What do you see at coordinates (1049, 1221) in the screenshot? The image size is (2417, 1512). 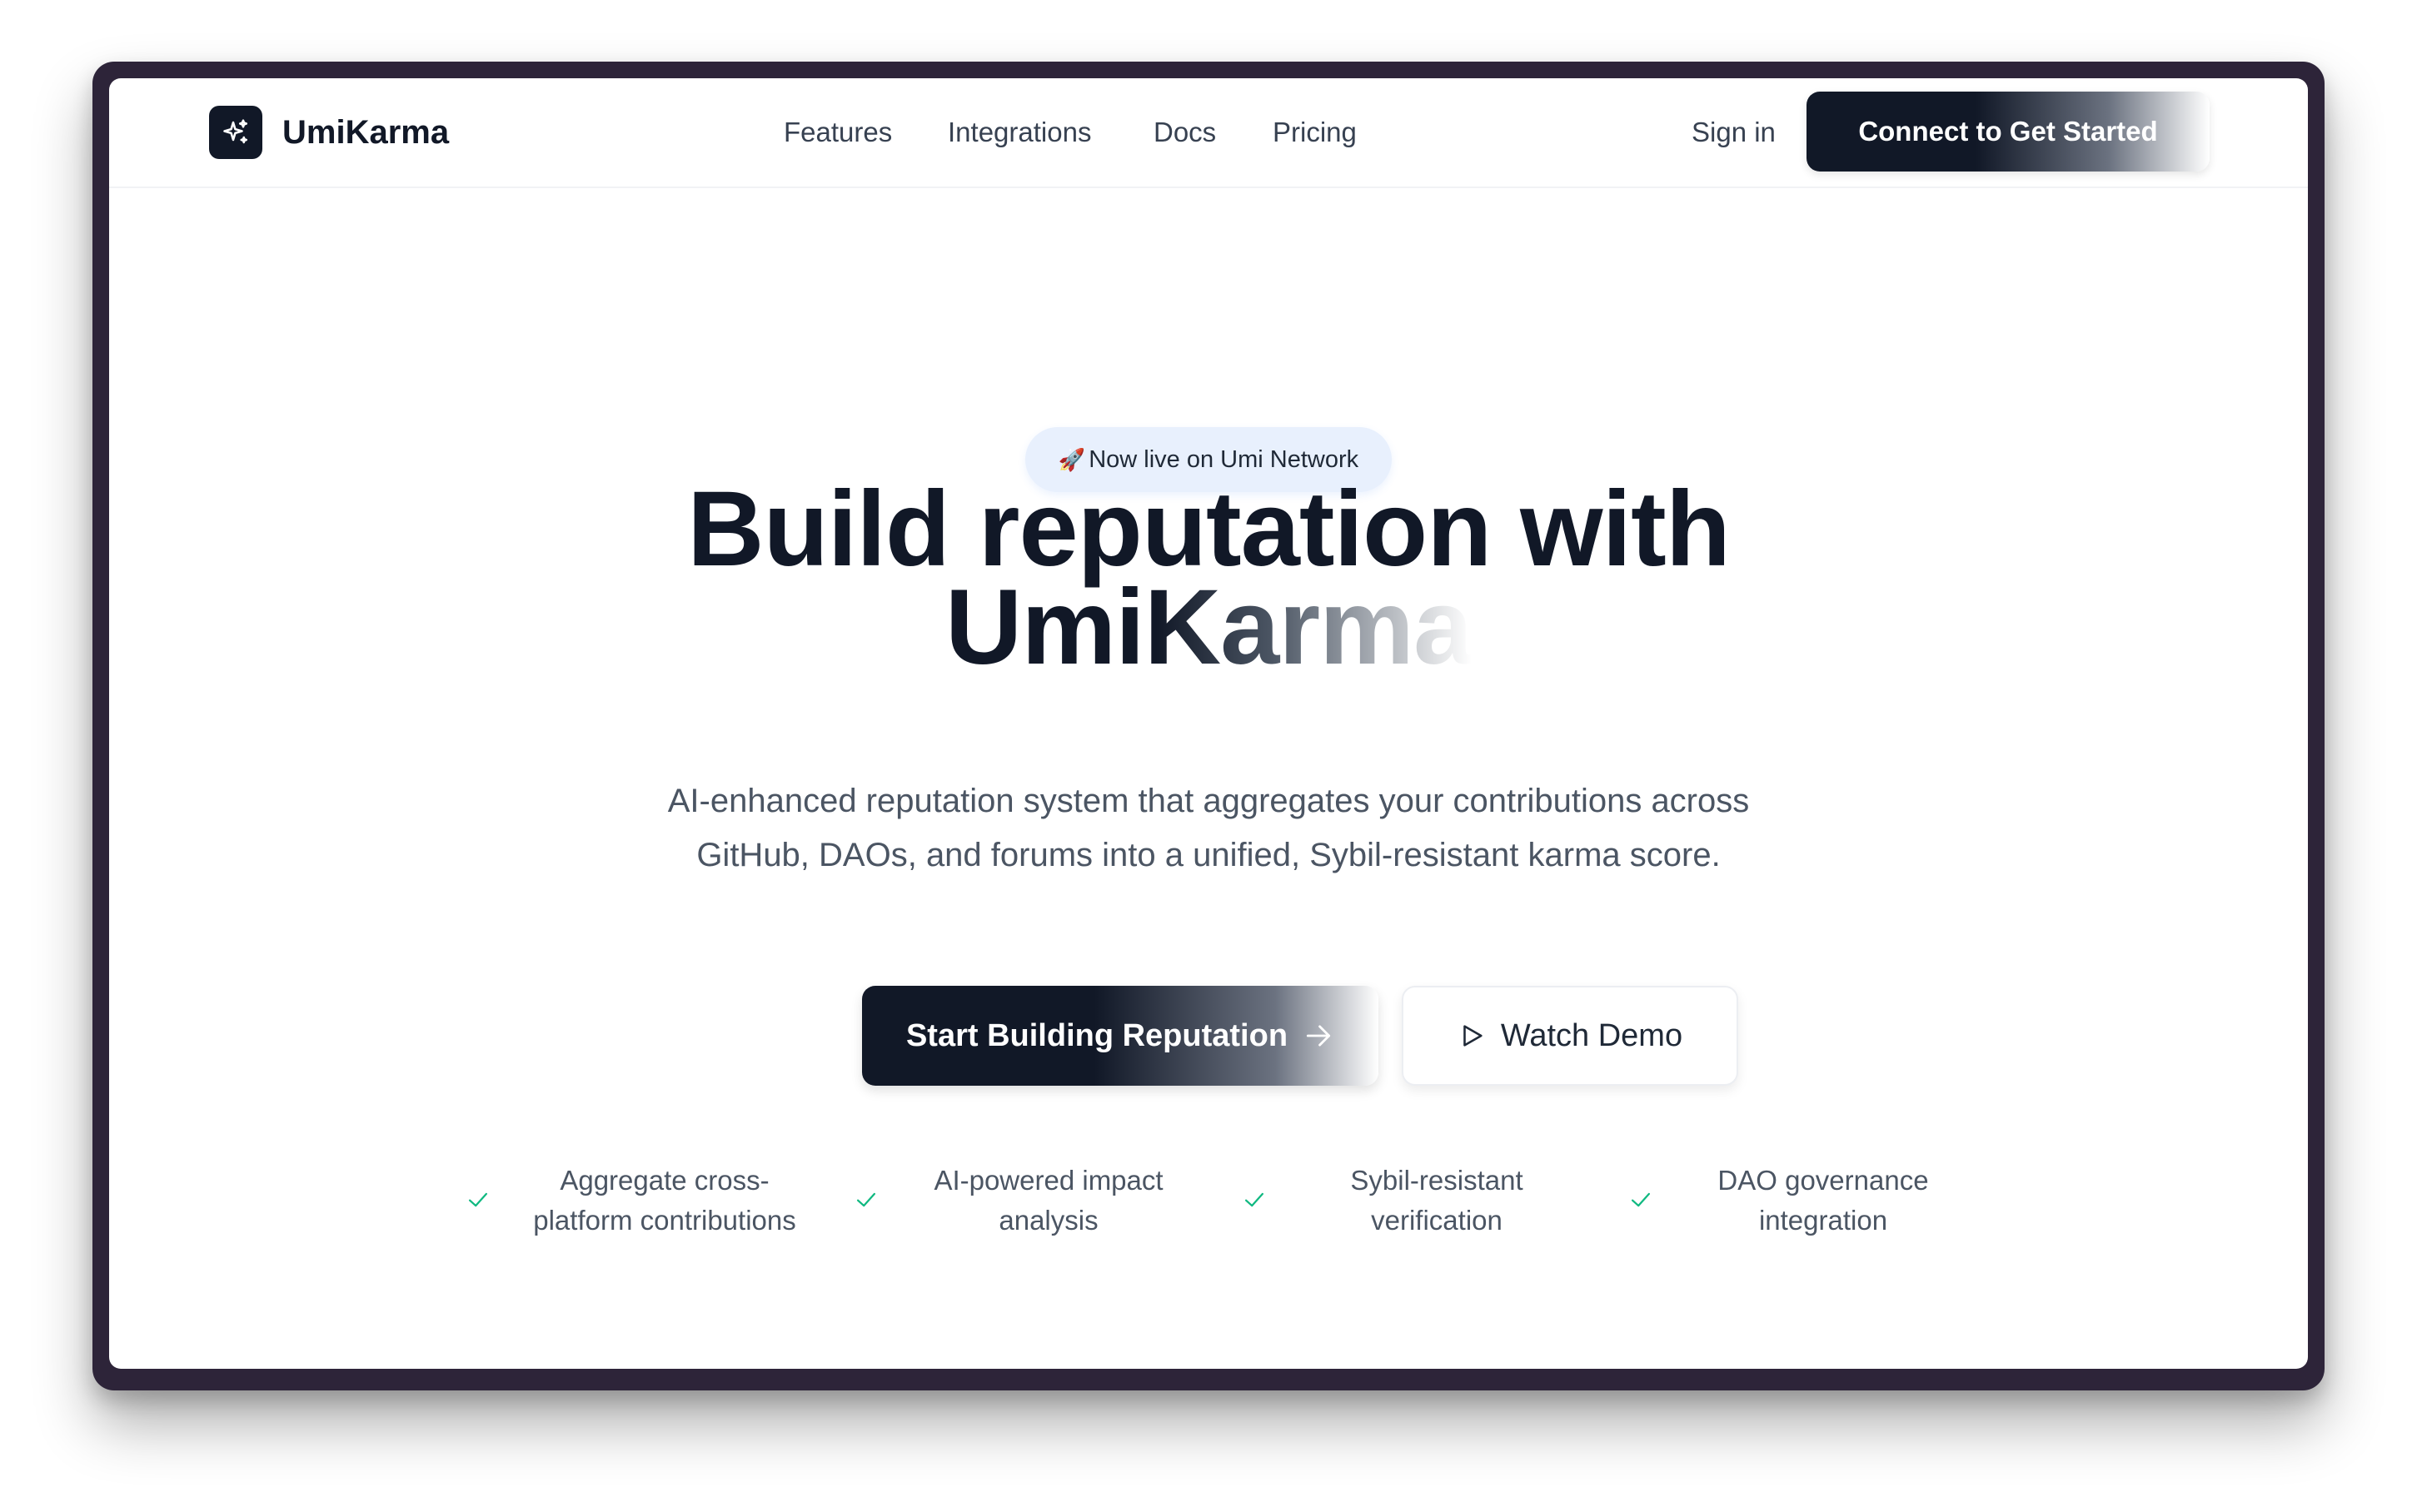 I see `feature-line: analysis` at bounding box center [1049, 1221].